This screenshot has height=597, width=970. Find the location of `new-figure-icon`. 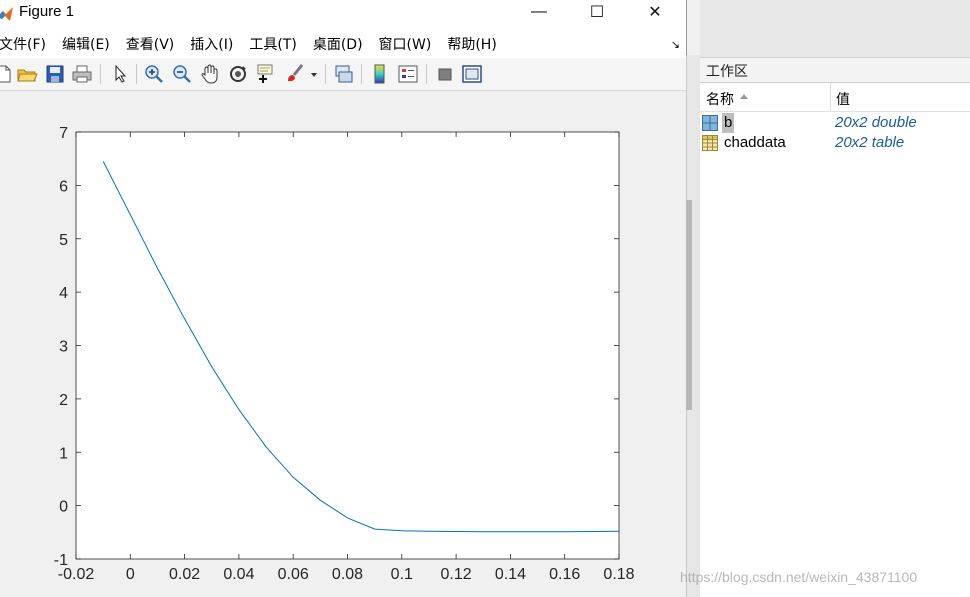

new-figure-icon is located at coordinates (7, 74).